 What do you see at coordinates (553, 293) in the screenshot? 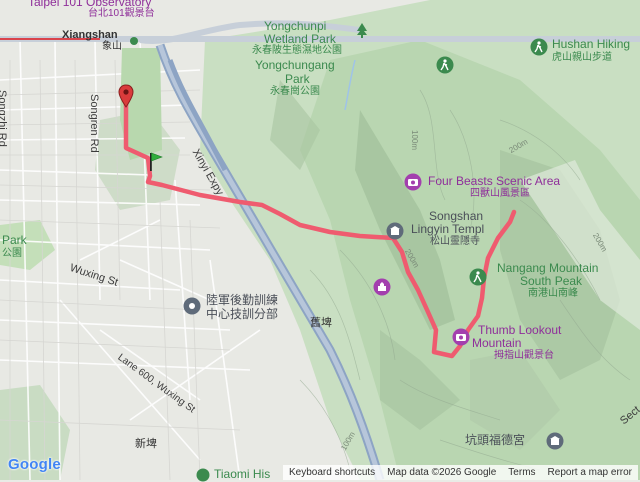
I see `label-nangang-zh: 南港山南峰` at bounding box center [553, 293].